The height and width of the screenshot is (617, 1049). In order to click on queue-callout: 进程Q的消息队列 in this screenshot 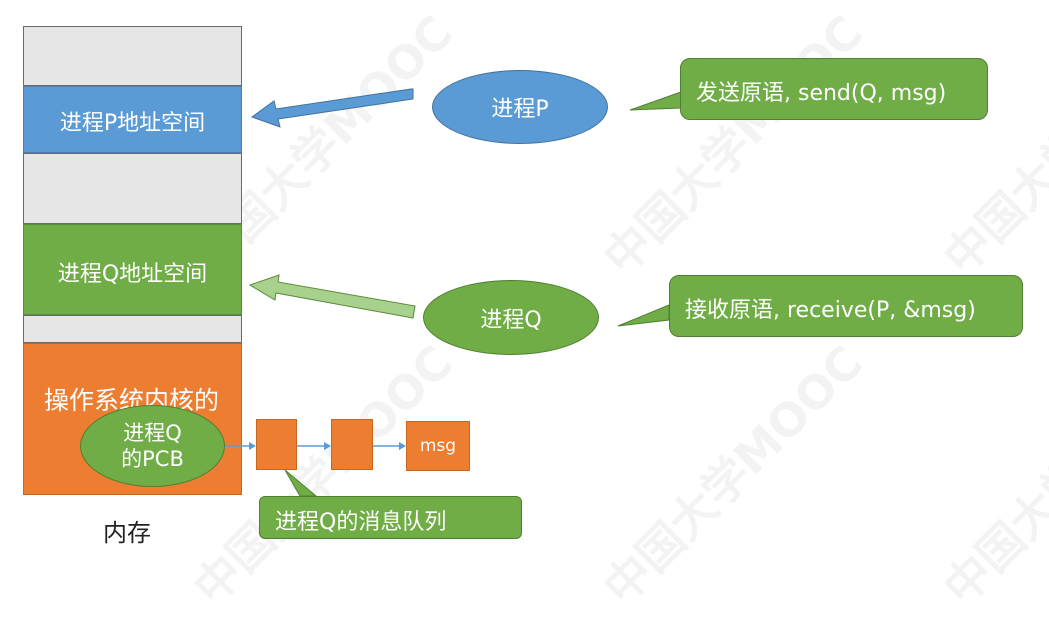, I will do `click(390, 517)`.